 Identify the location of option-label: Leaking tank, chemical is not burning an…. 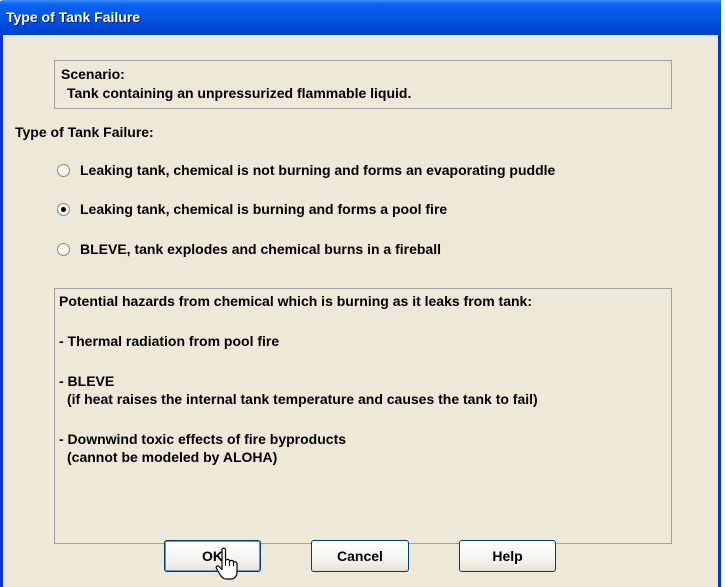
(317, 170).